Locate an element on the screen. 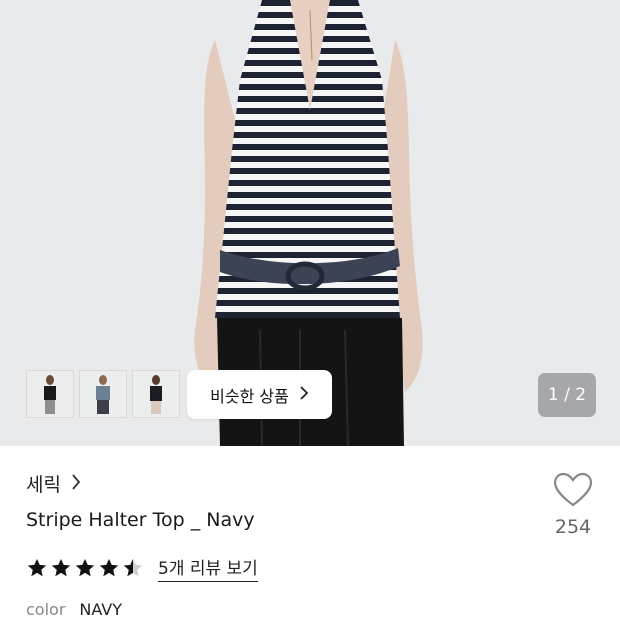 This screenshot has width=620, height=620. color-row: color NAVY is located at coordinates (74, 609).